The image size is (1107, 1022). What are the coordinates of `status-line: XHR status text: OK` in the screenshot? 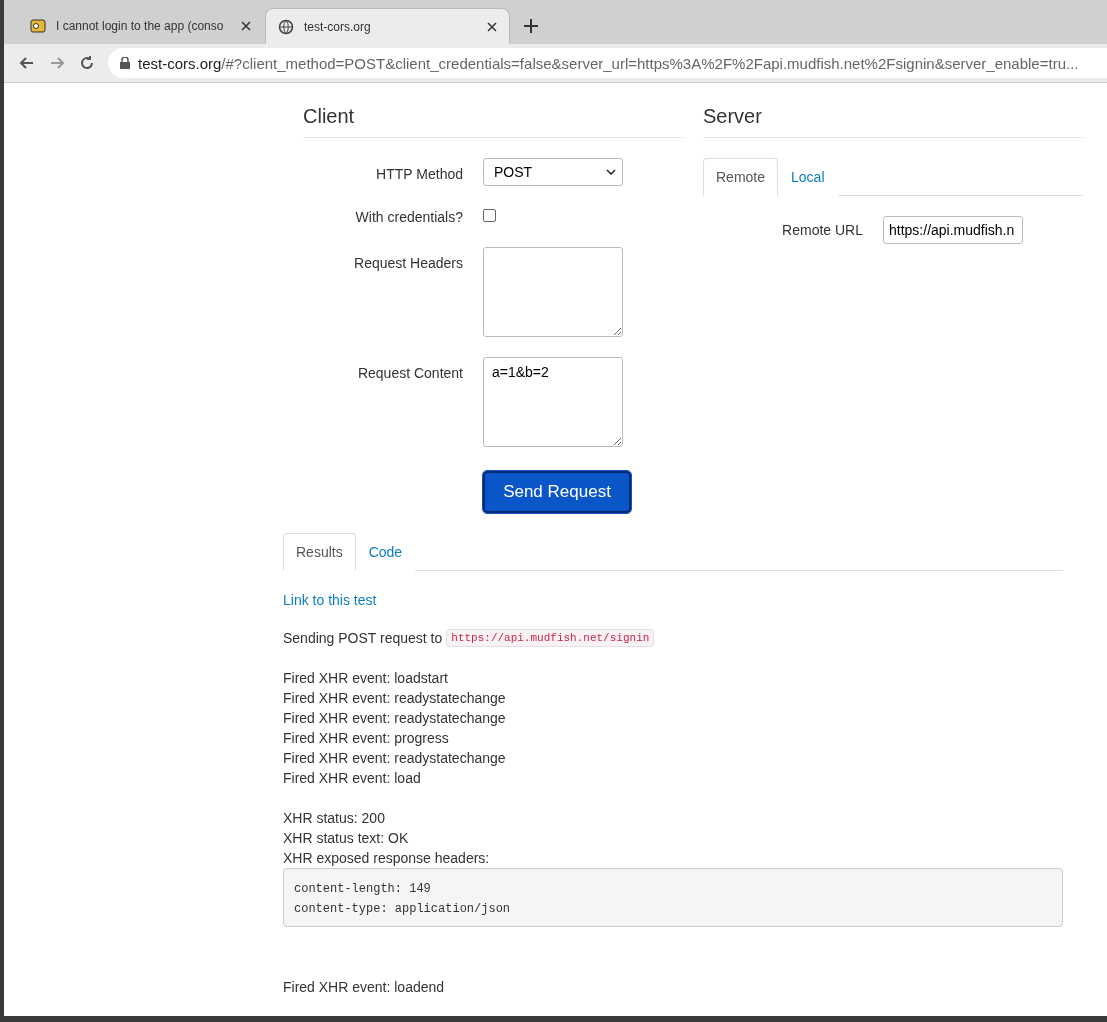 It's located at (346, 838).